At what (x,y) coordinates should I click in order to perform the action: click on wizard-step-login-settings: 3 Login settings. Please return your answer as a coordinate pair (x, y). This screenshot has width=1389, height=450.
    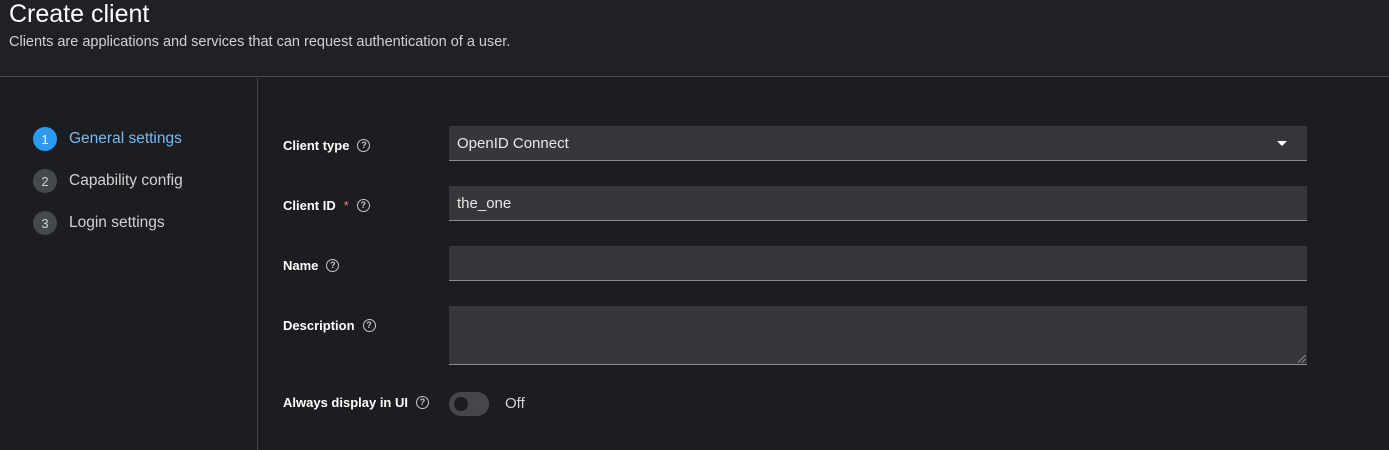
    Looking at the image, I should click on (99, 223).